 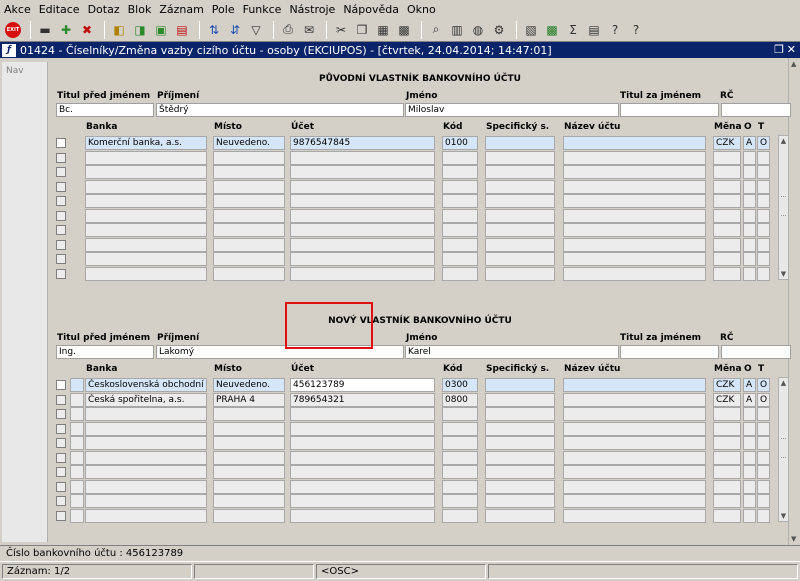 I want to click on menu-item: Blok, so click(x=140, y=9).